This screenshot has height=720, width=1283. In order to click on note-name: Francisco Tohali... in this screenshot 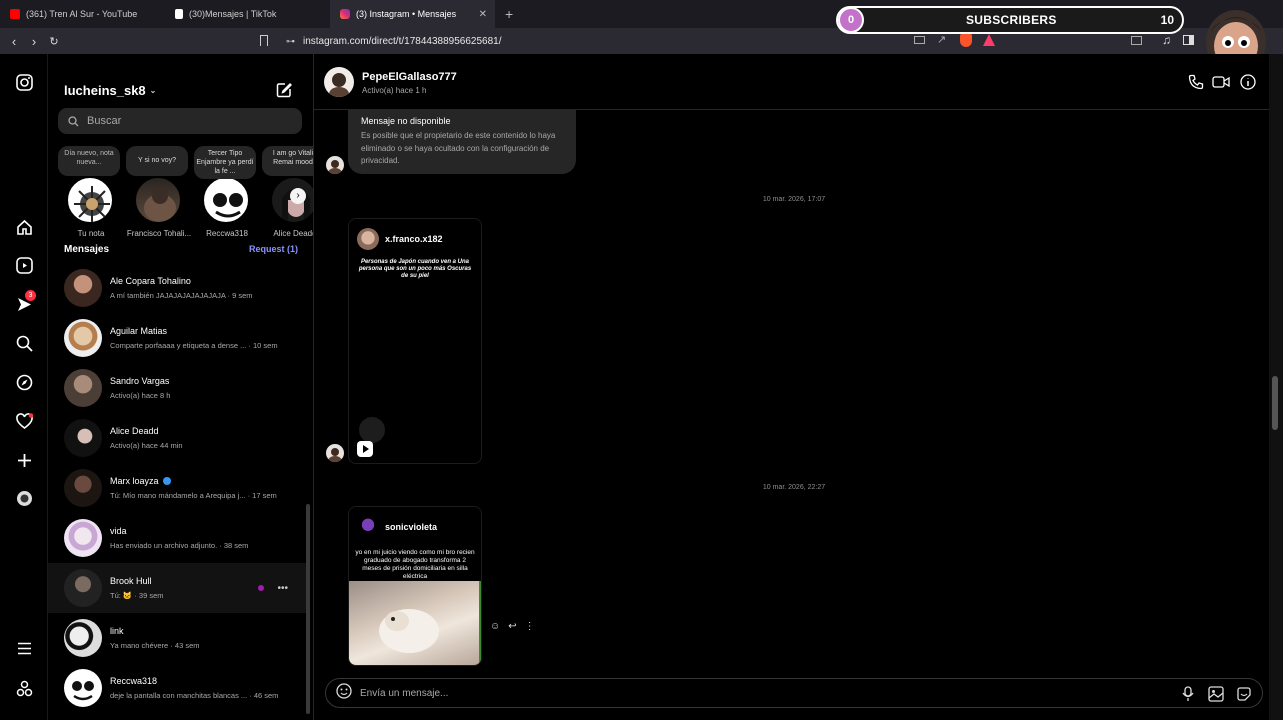, I will do `click(159, 233)`.